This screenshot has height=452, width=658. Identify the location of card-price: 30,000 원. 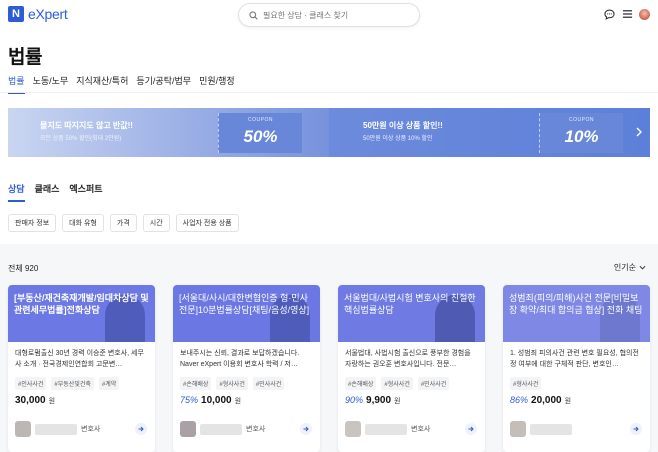
(35, 400).